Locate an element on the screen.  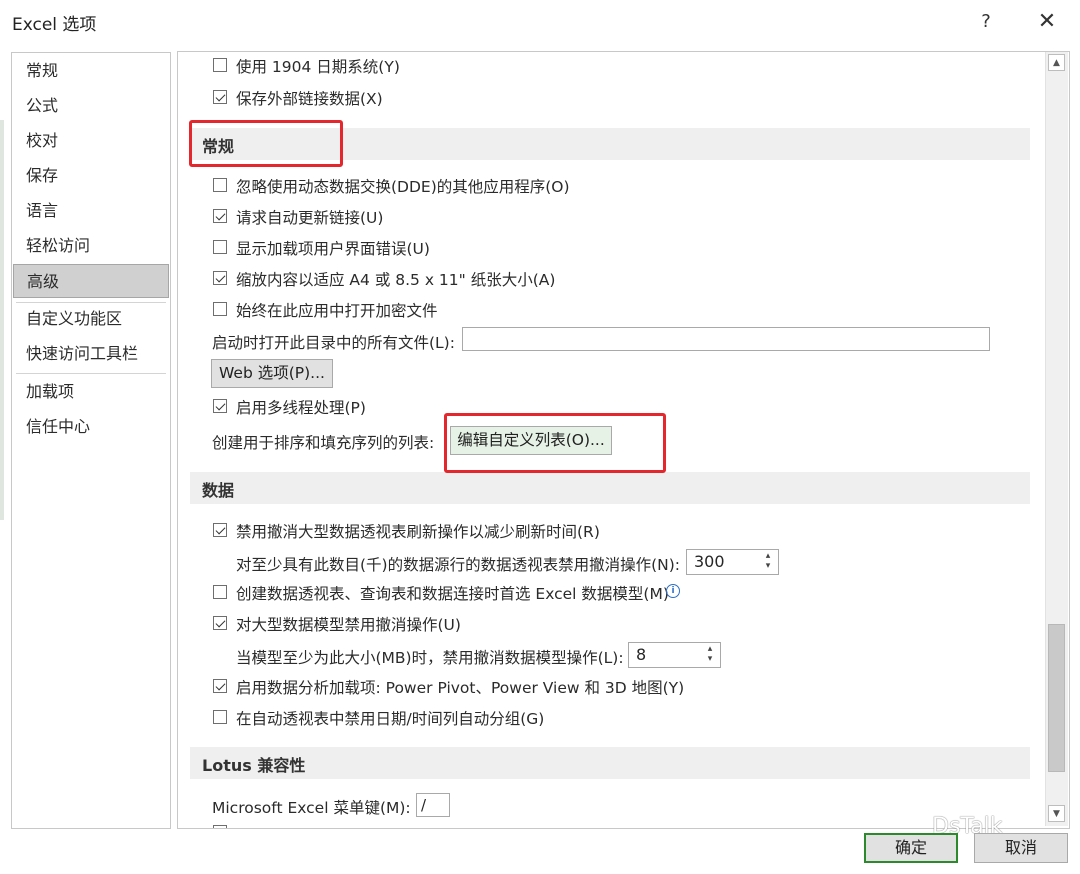
cancel-button: 取消 is located at coordinates (1021, 848).